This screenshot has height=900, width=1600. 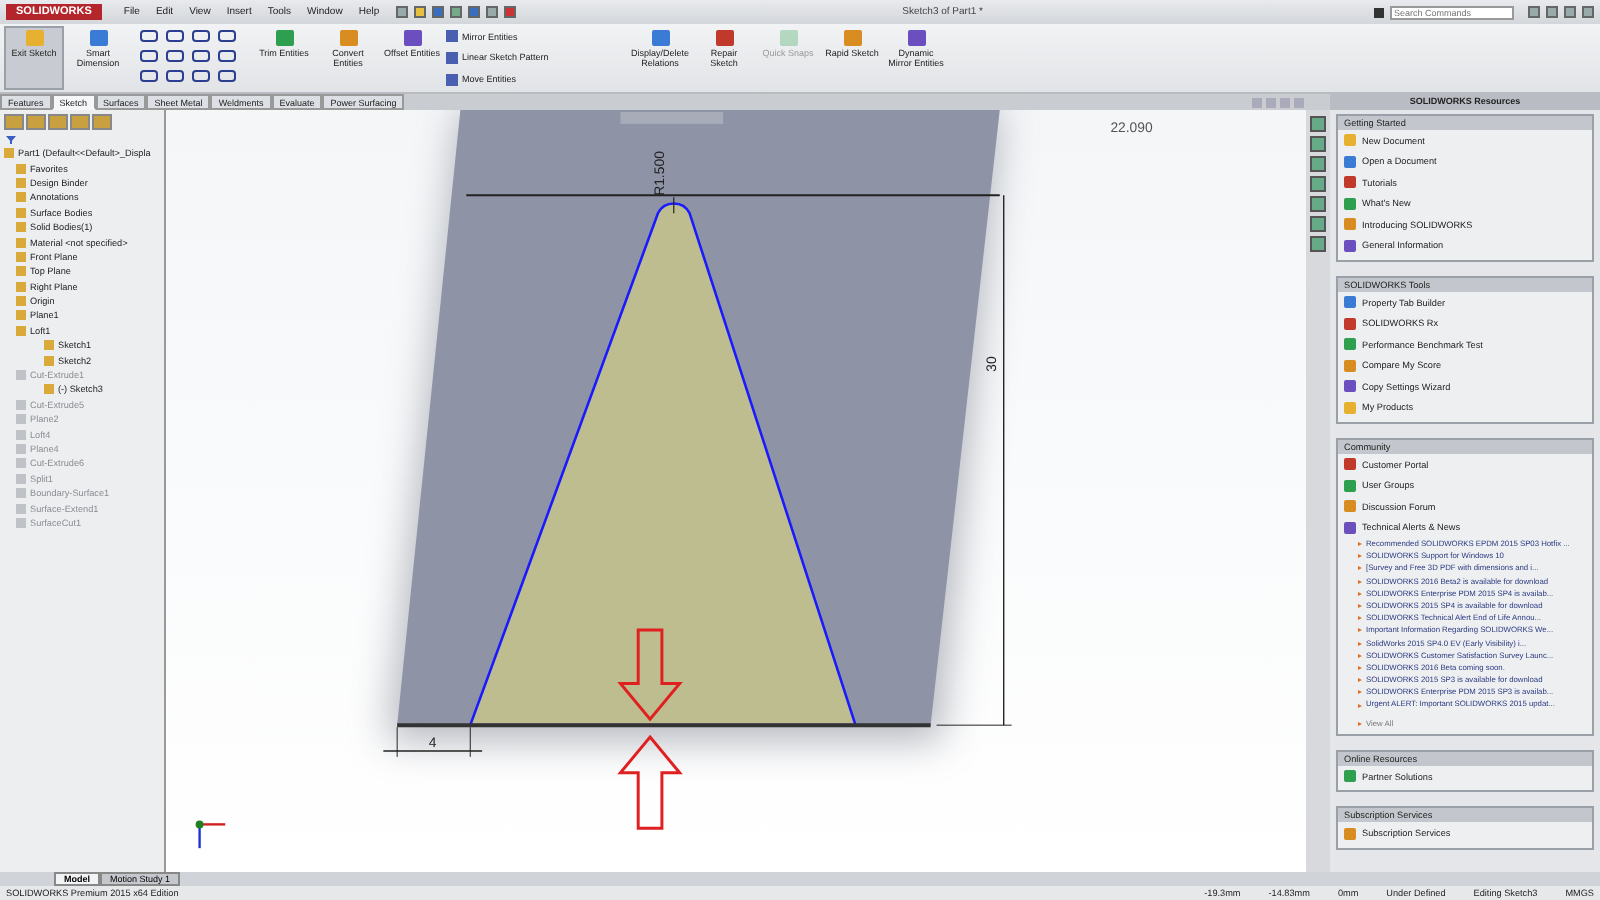 I want to click on down-arrow, so click(x=650, y=675).